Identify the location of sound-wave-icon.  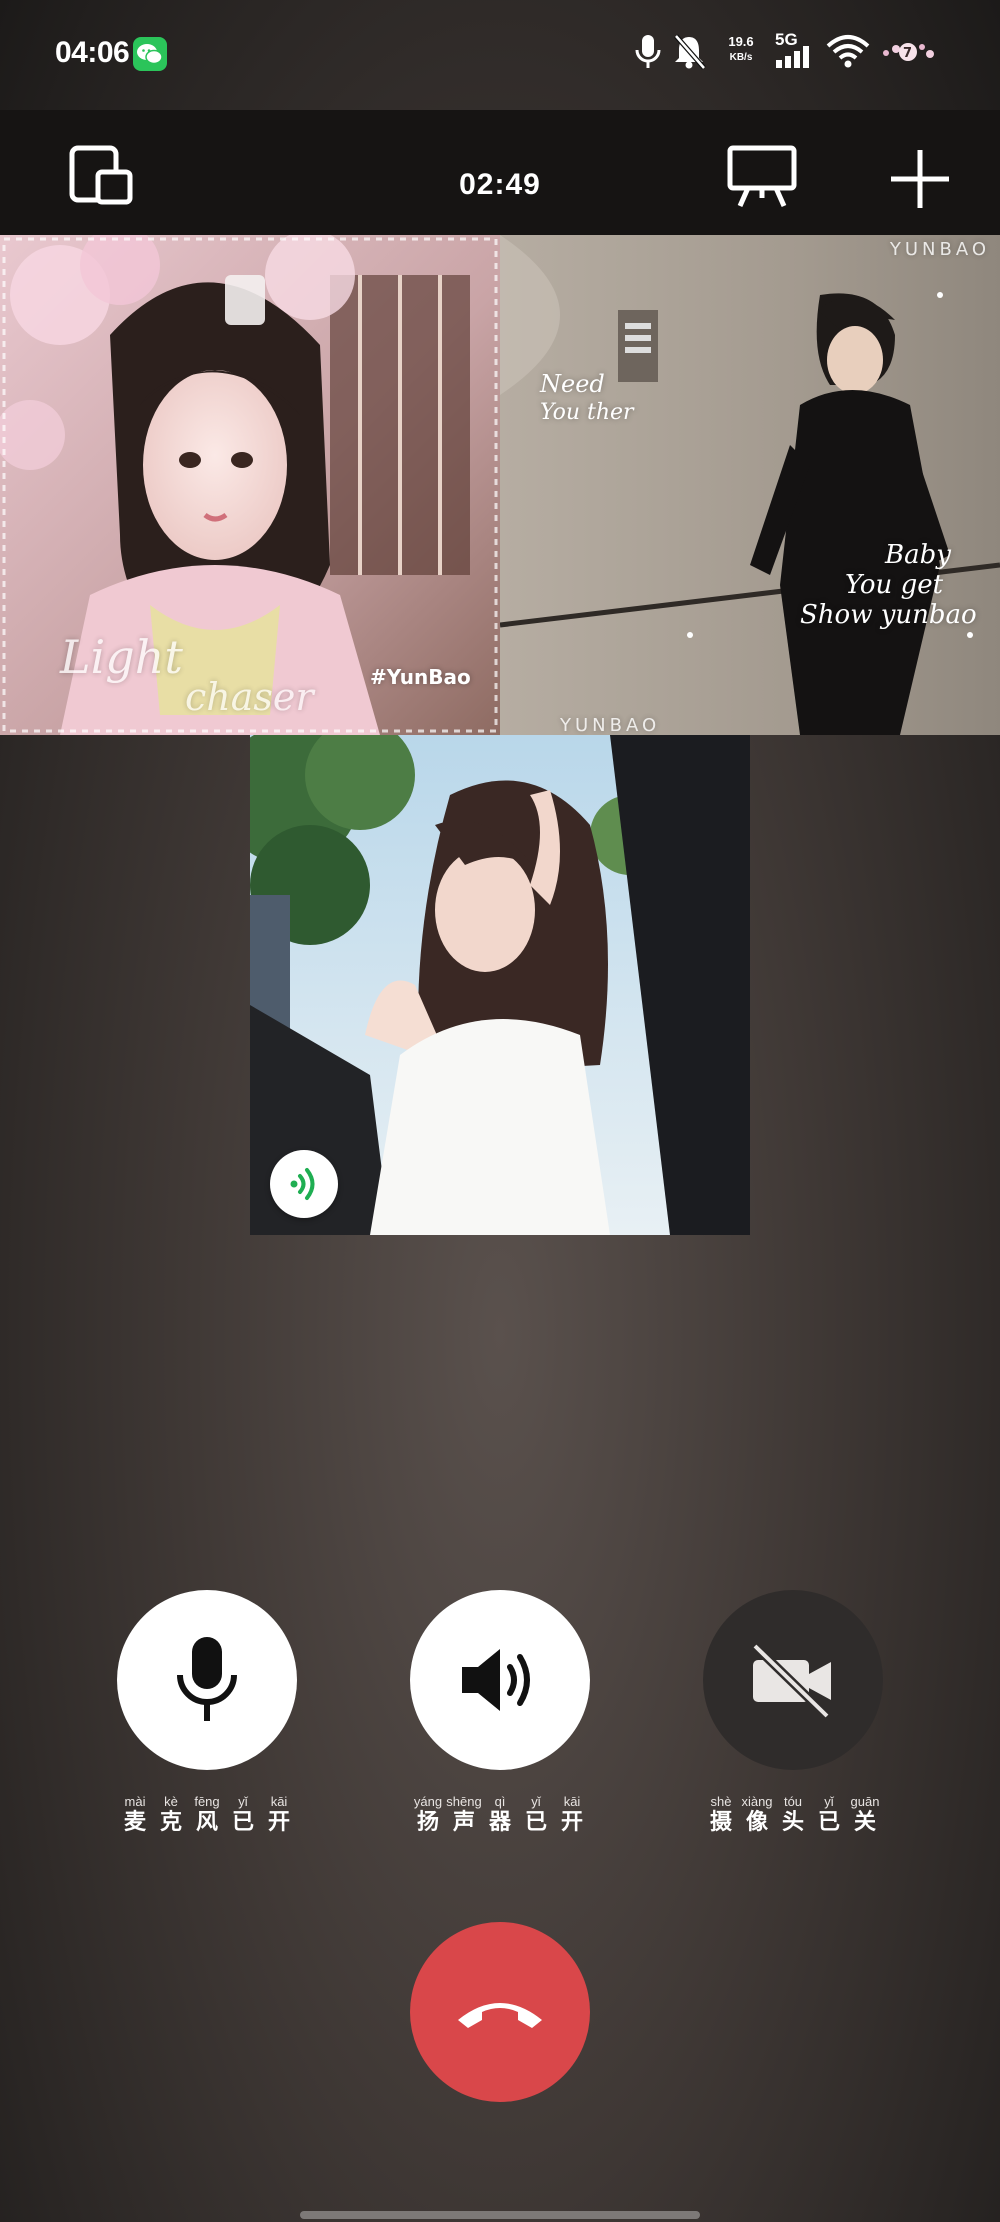
(302, 1184).